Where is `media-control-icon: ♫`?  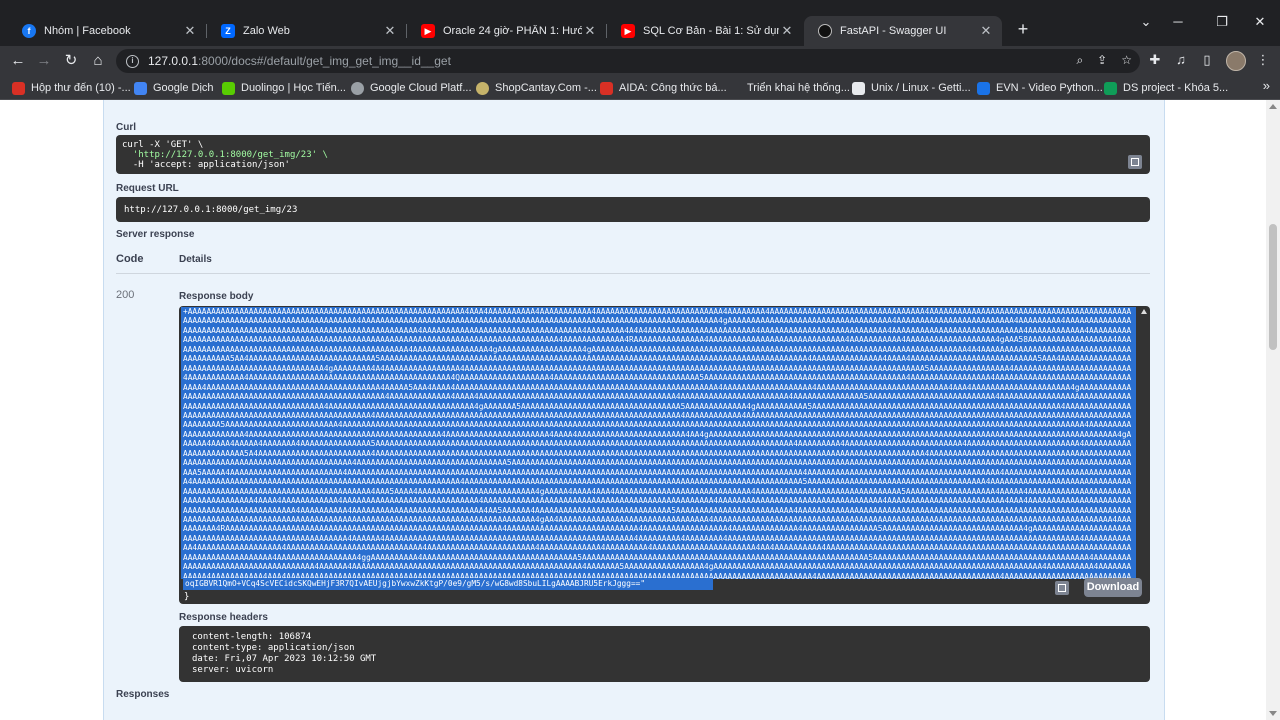
media-control-icon: ♫ is located at coordinates (1181, 59).